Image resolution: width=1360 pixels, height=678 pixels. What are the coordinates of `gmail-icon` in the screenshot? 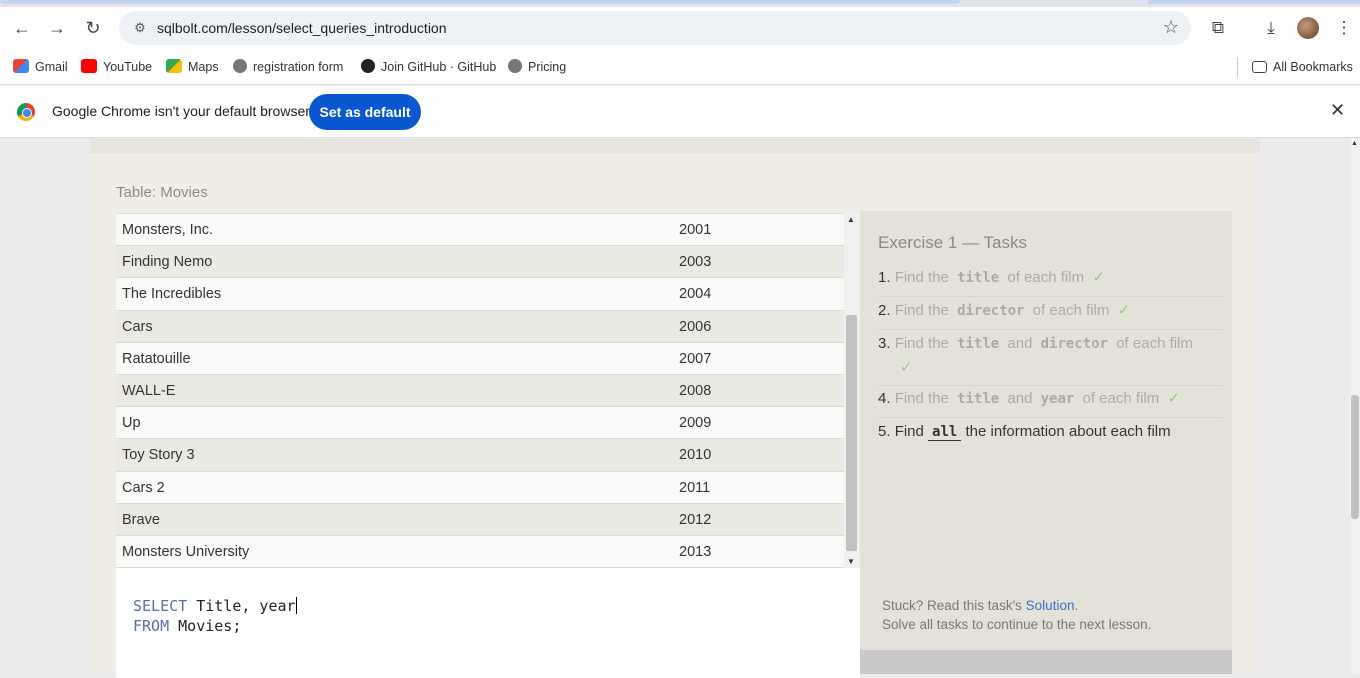 It's located at (21, 66).